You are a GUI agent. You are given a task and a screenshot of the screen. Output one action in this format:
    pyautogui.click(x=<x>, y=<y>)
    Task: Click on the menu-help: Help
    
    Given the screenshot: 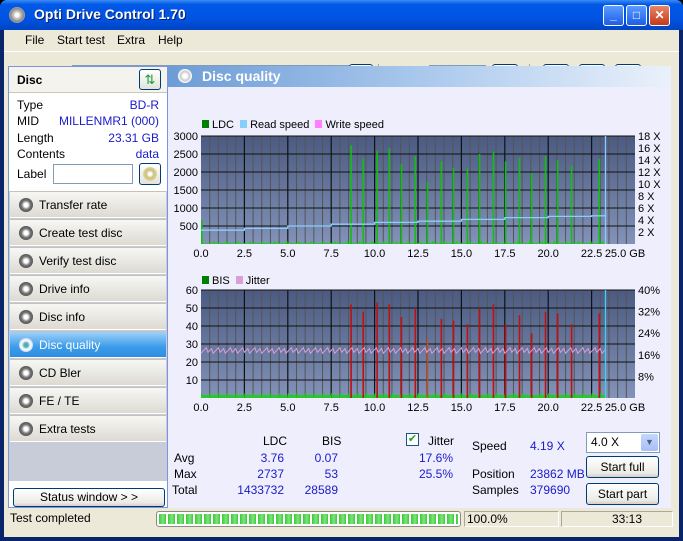 What is the action you would take?
    pyautogui.click(x=170, y=40)
    